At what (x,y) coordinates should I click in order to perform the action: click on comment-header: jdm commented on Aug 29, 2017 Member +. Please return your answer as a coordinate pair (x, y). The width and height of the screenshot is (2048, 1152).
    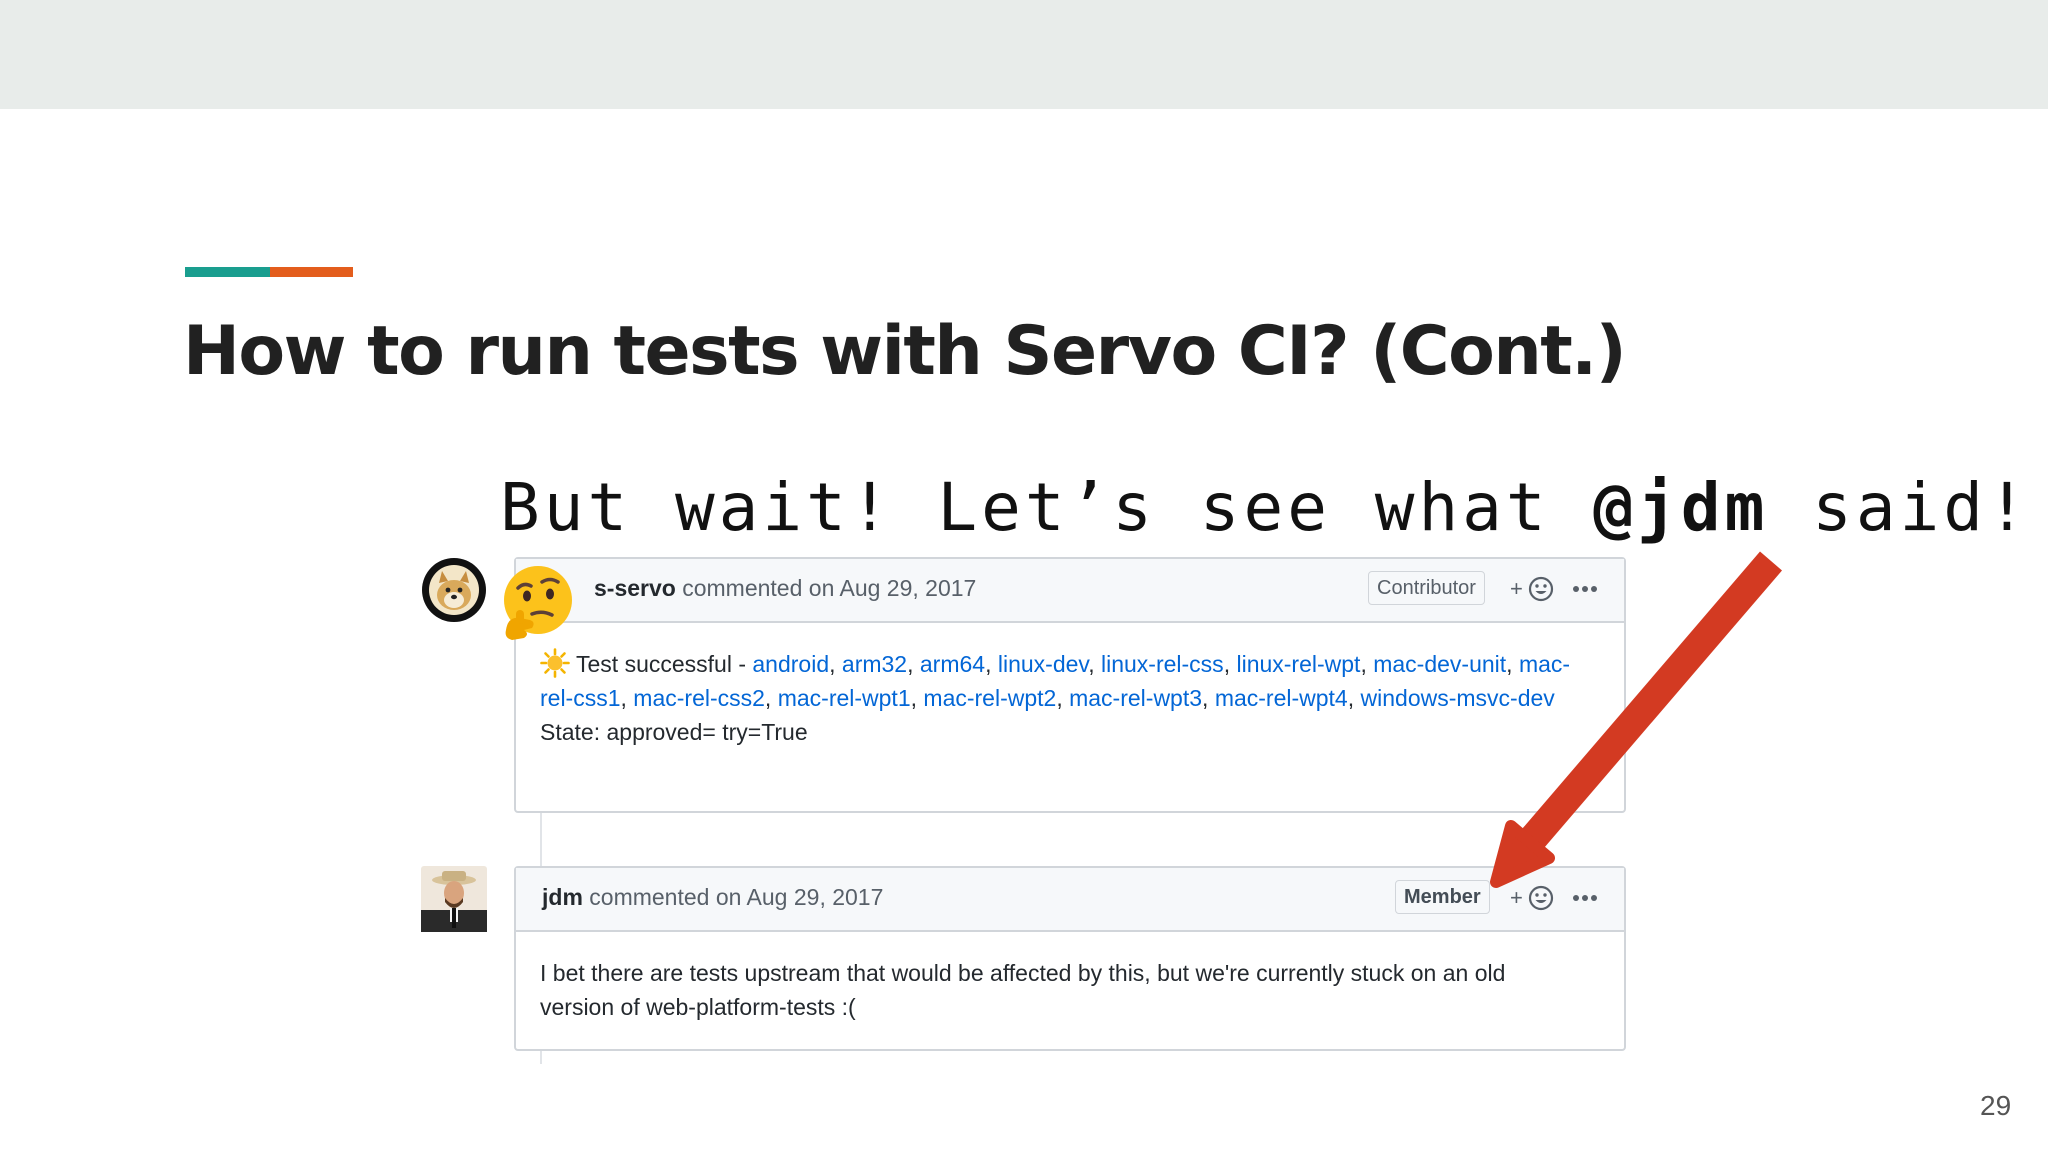
    Looking at the image, I should click on (1070, 900).